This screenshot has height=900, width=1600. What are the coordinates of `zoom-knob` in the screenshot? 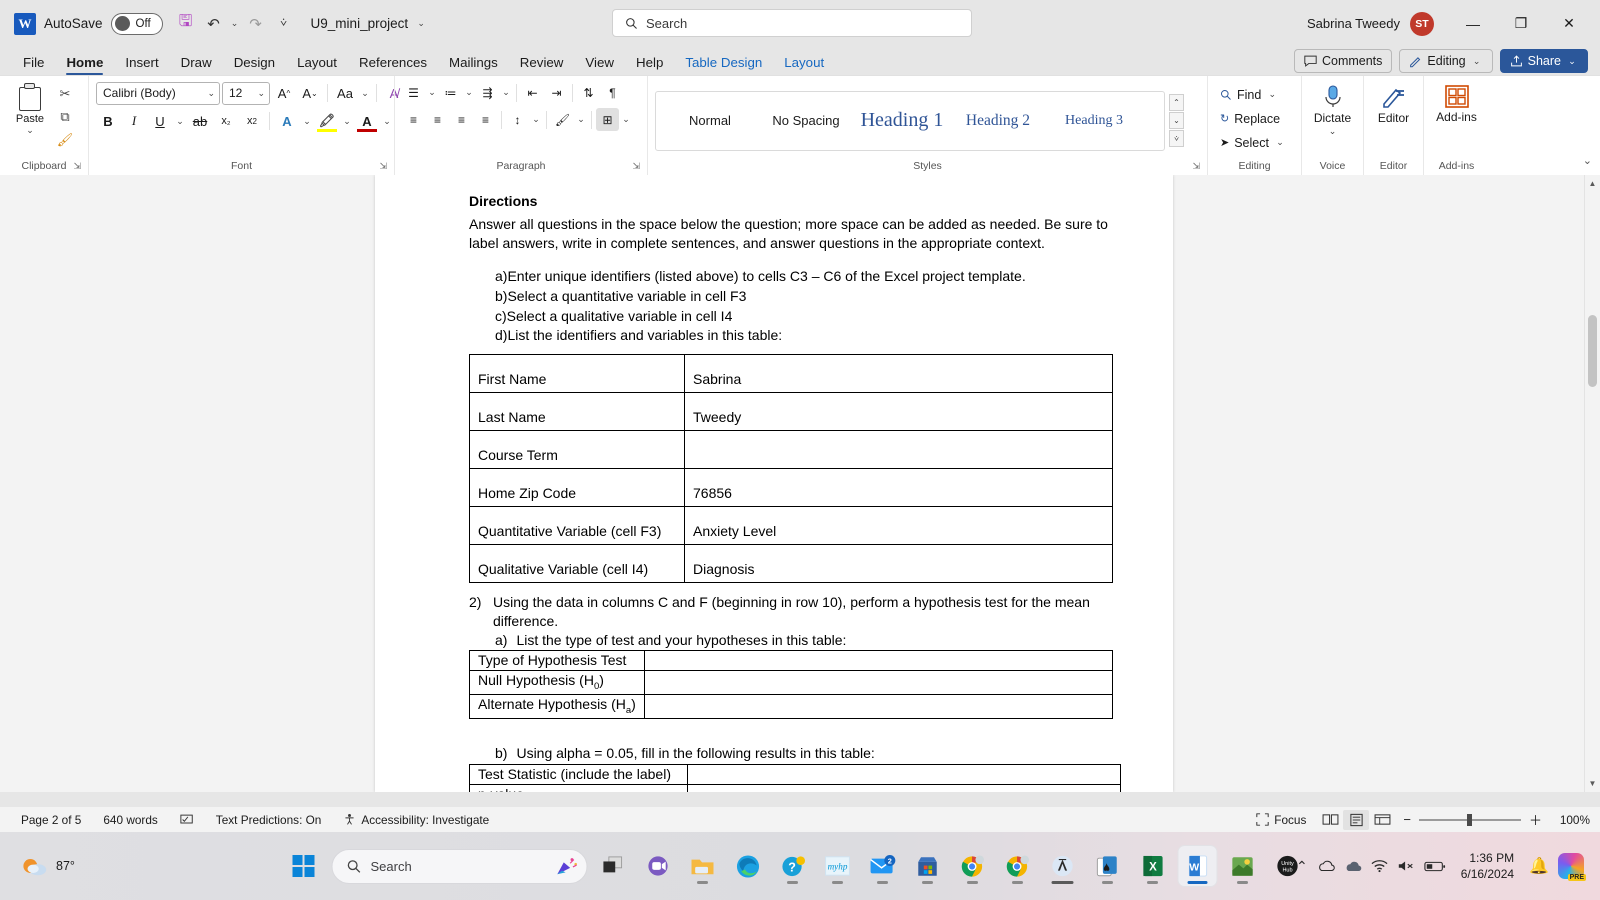 It's located at (1469, 819).